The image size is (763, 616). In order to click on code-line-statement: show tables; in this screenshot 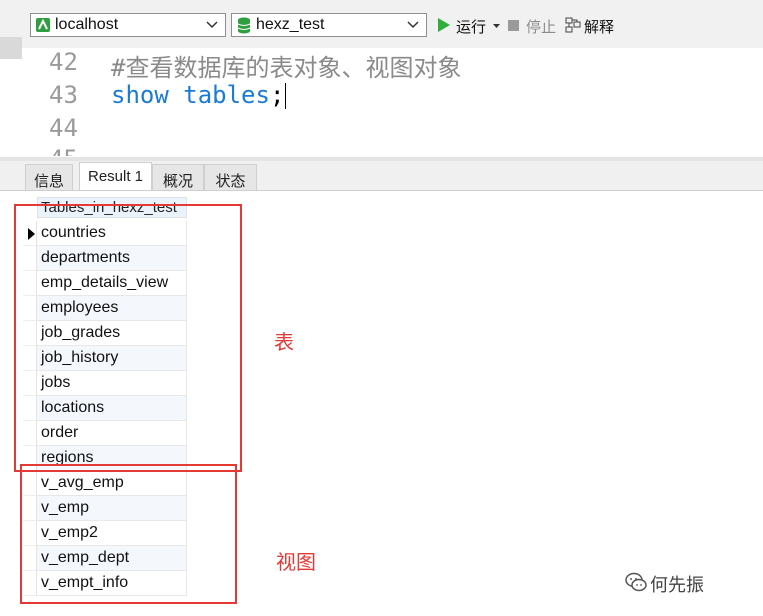, I will do `click(199, 95)`.